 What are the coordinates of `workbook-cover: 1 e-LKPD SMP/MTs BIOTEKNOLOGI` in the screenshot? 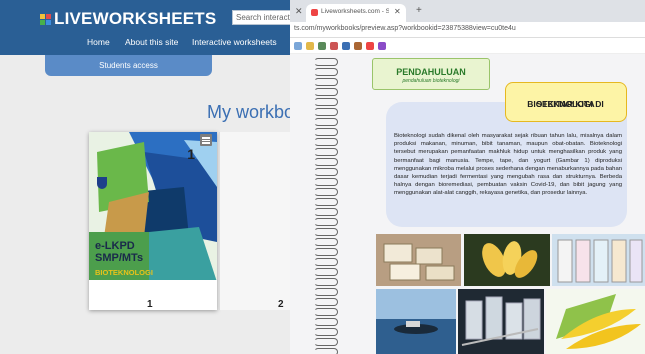 It's located at (153, 221).